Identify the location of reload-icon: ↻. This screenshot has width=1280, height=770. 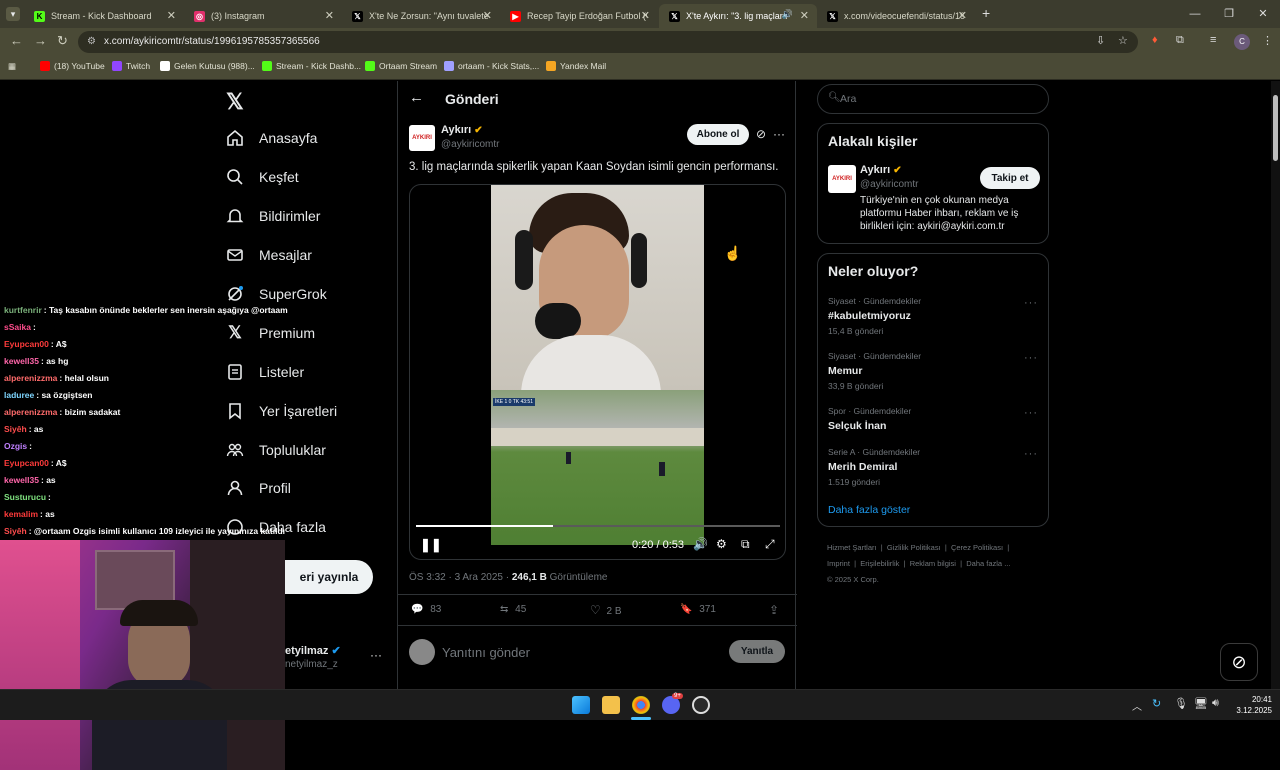
(62, 41).